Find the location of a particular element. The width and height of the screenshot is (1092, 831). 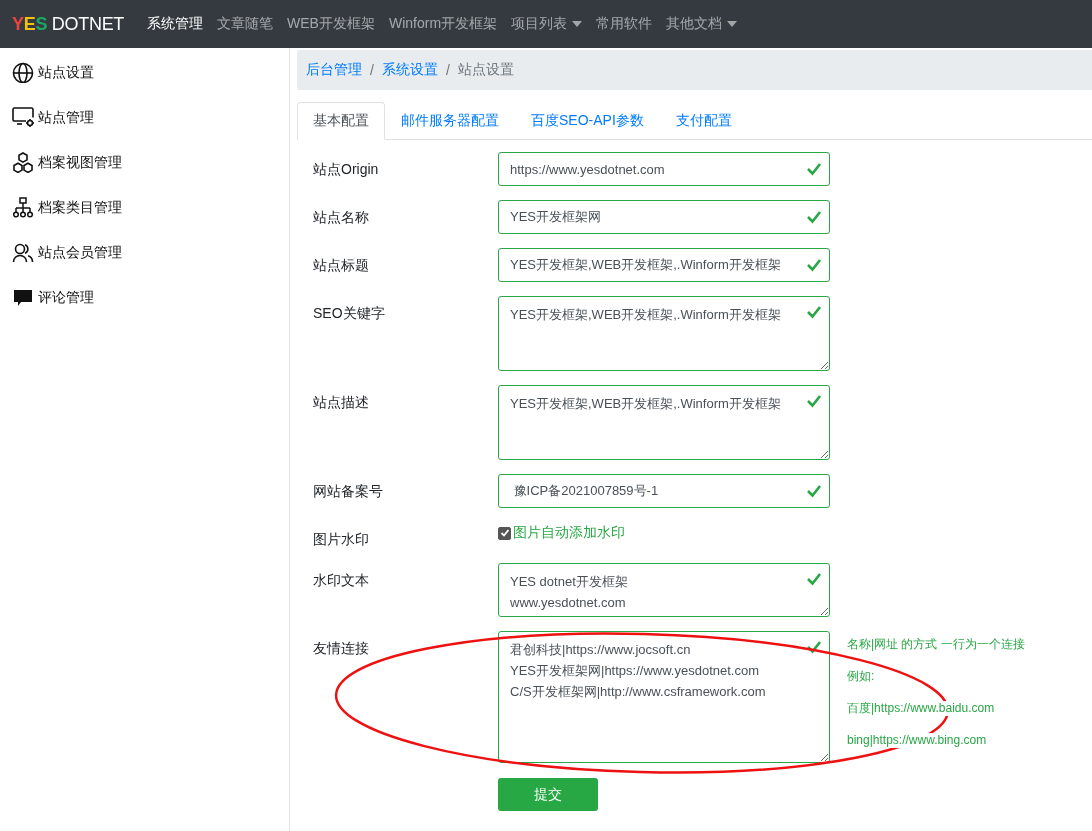

input-field: YES开发框架,WEB开发框架,.Winform开发框架 is located at coordinates (664, 265).